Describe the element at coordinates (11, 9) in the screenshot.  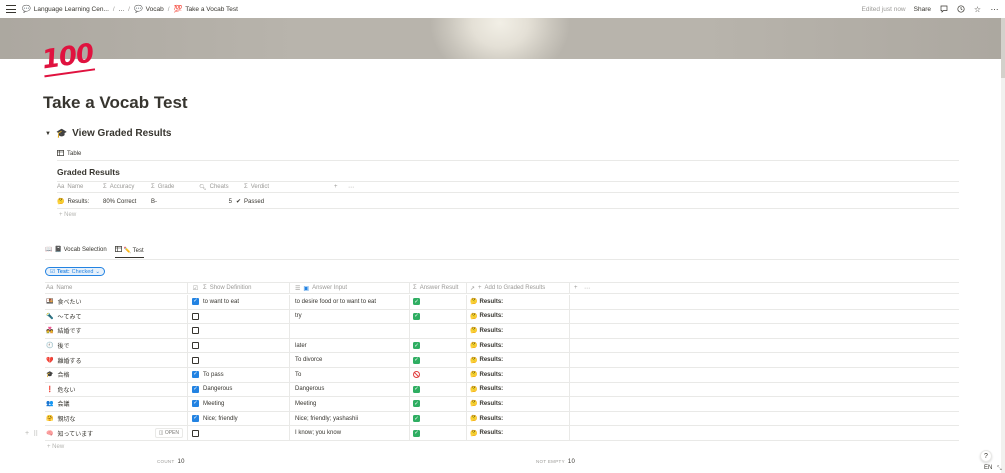
I see `menu-icon` at that location.